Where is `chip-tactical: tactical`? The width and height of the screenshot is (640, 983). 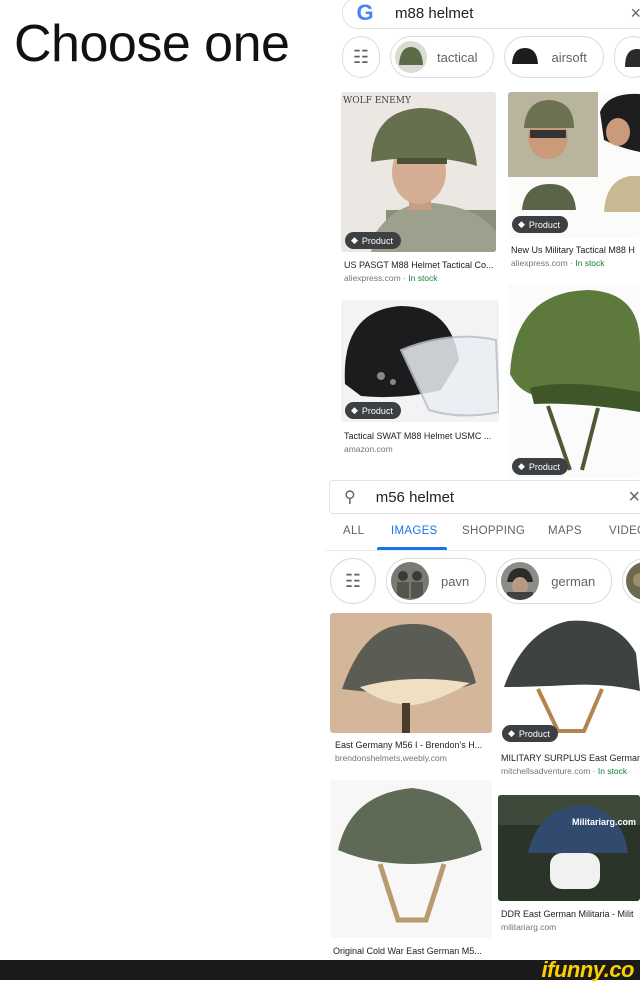
chip-tactical: tactical is located at coordinates (442, 57).